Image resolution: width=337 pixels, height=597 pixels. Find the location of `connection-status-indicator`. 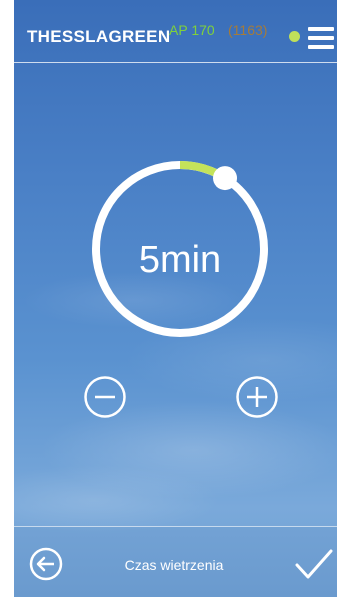

connection-status-indicator is located at coordinates (294, 36).